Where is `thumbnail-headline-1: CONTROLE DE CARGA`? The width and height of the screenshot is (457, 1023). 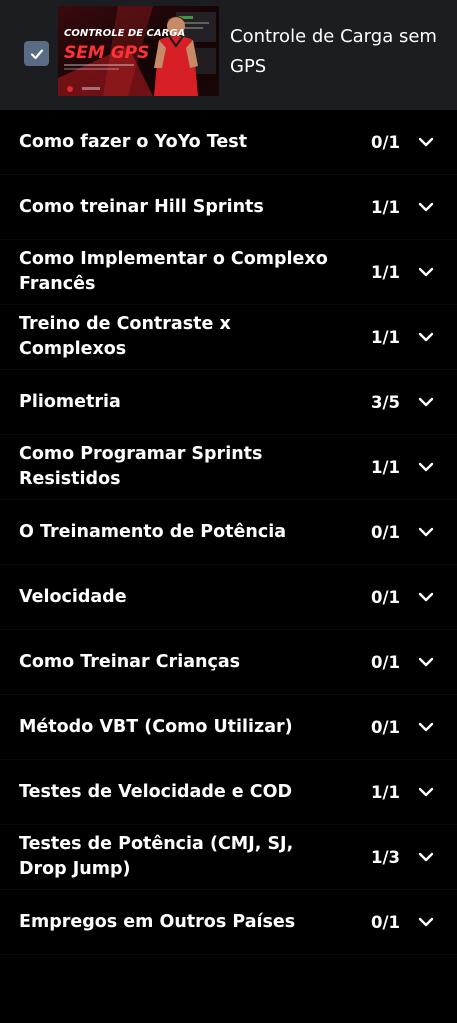
thumbnail-headline-1: CONTROLE DE CARGA is located at coordinates (124, 33).